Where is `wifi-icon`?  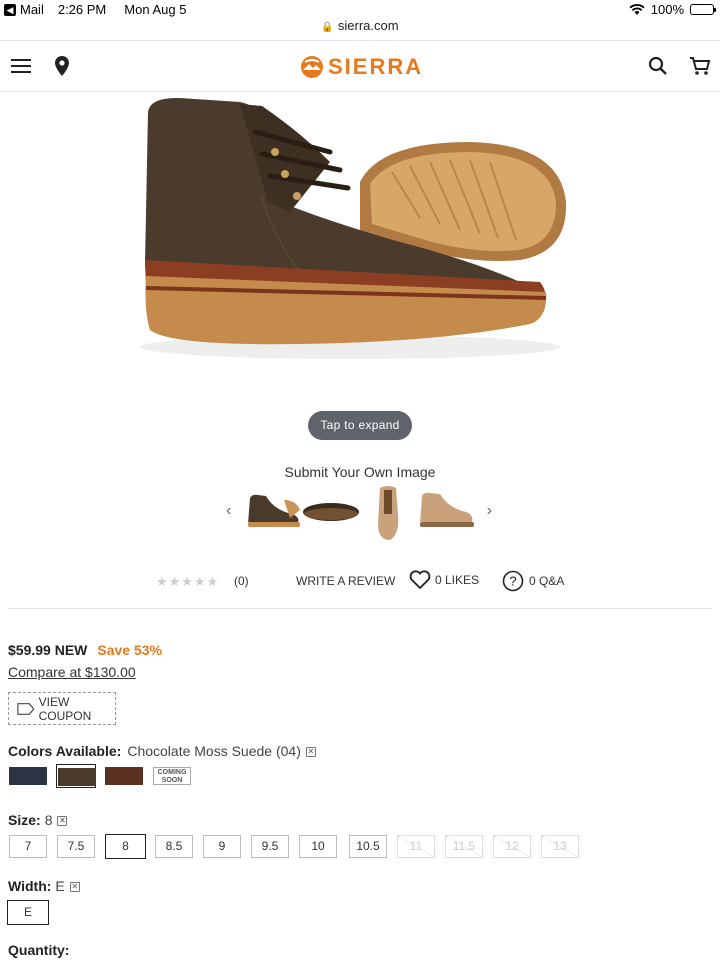 wifi-icon is located at coordinates (637, 9).